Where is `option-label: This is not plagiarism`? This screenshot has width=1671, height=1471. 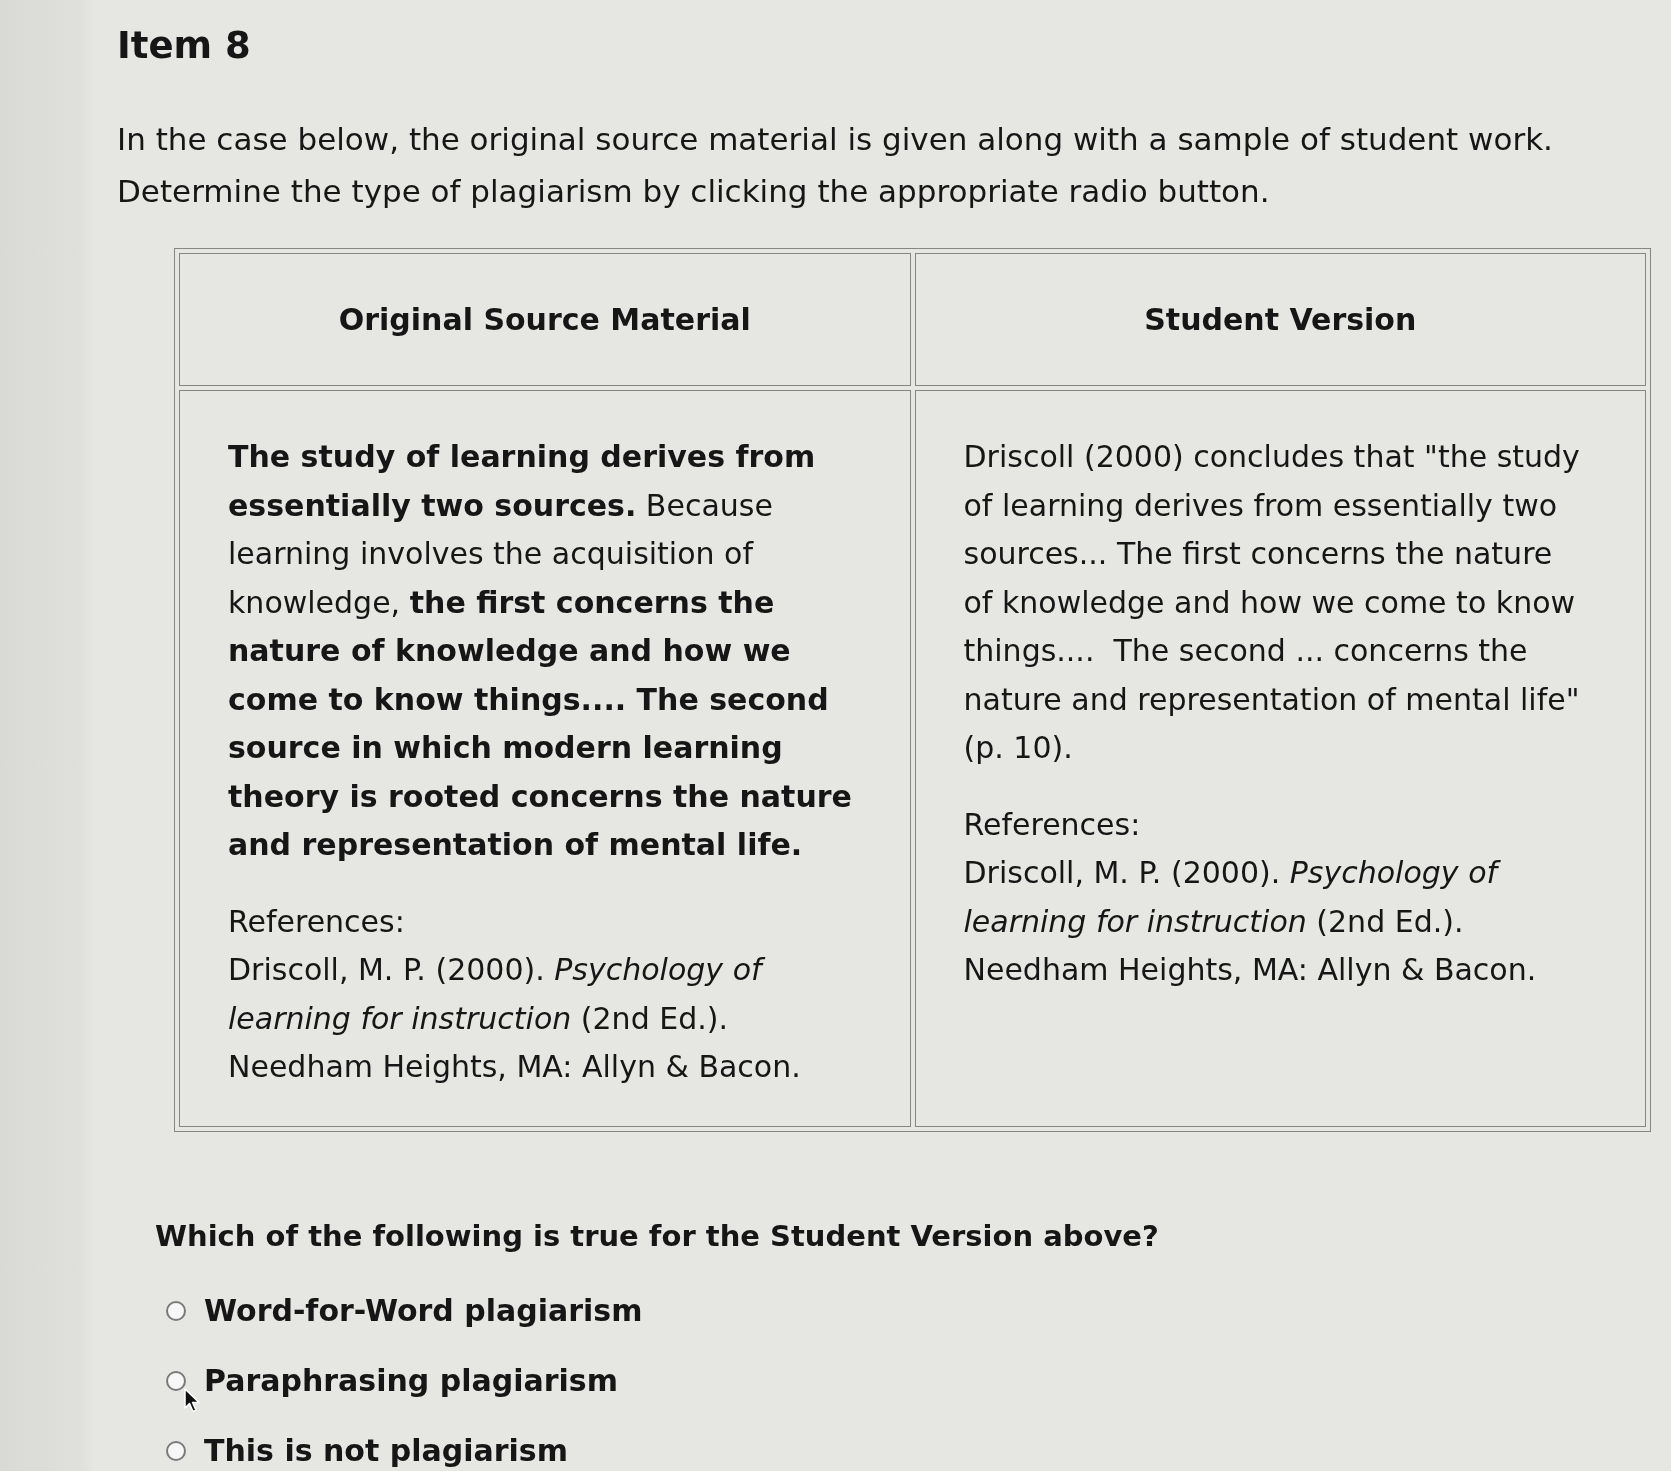
option-label: This is not plagiarism is located at coordinates (386, 1450).